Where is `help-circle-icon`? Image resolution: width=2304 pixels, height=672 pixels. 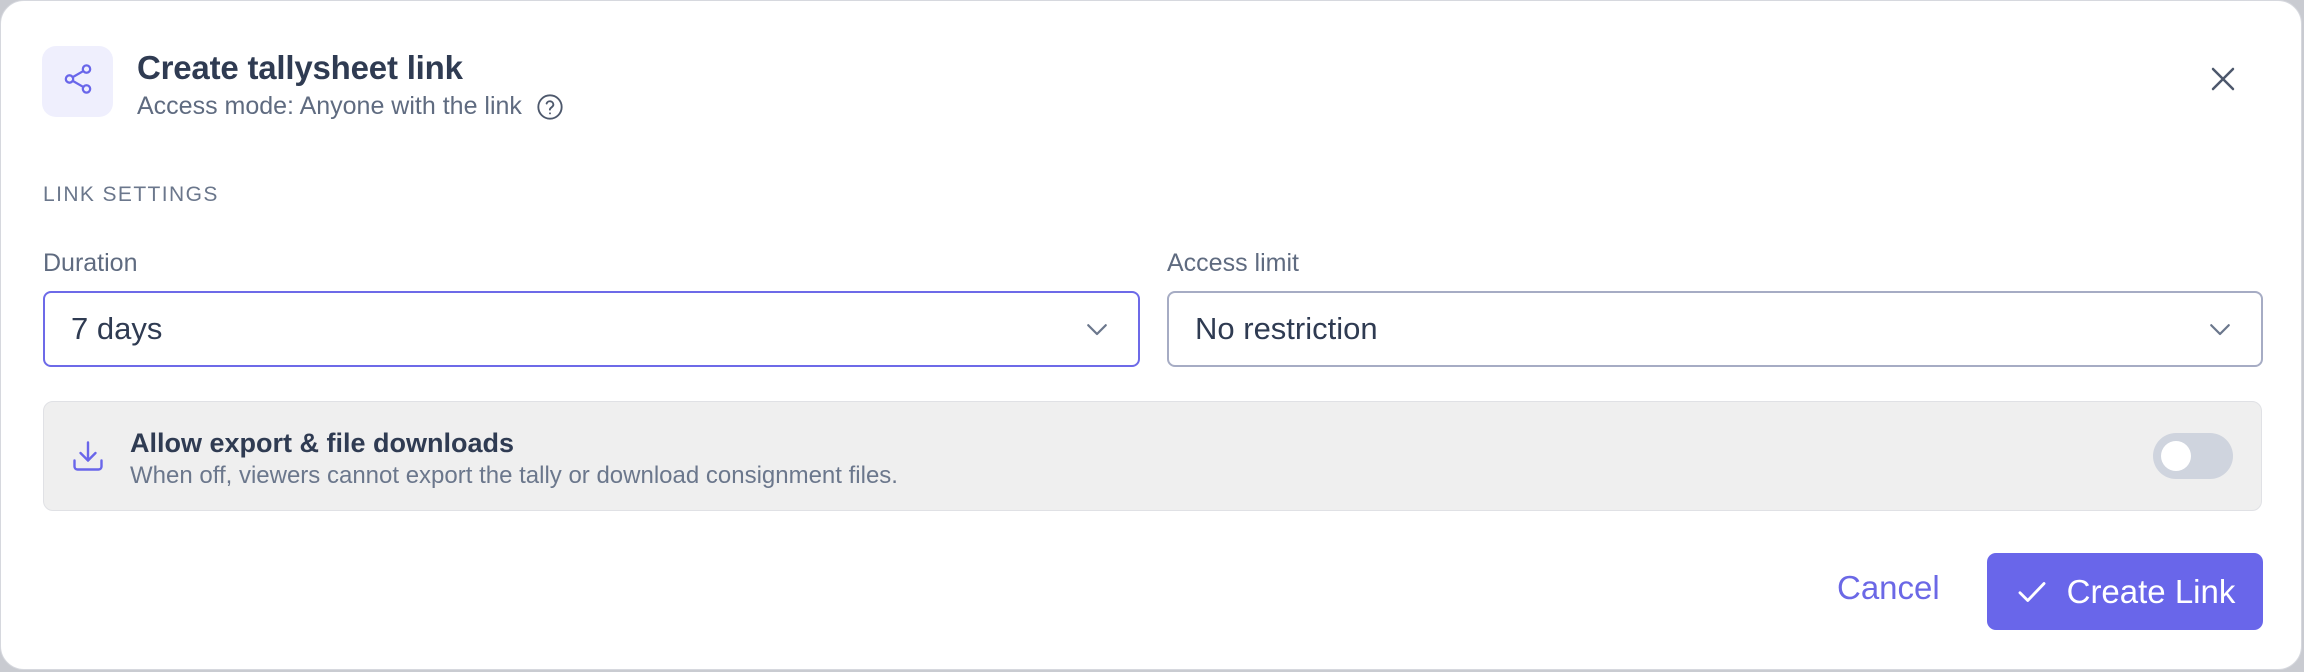 help-circle-icon is located at coordinates (550, 107).